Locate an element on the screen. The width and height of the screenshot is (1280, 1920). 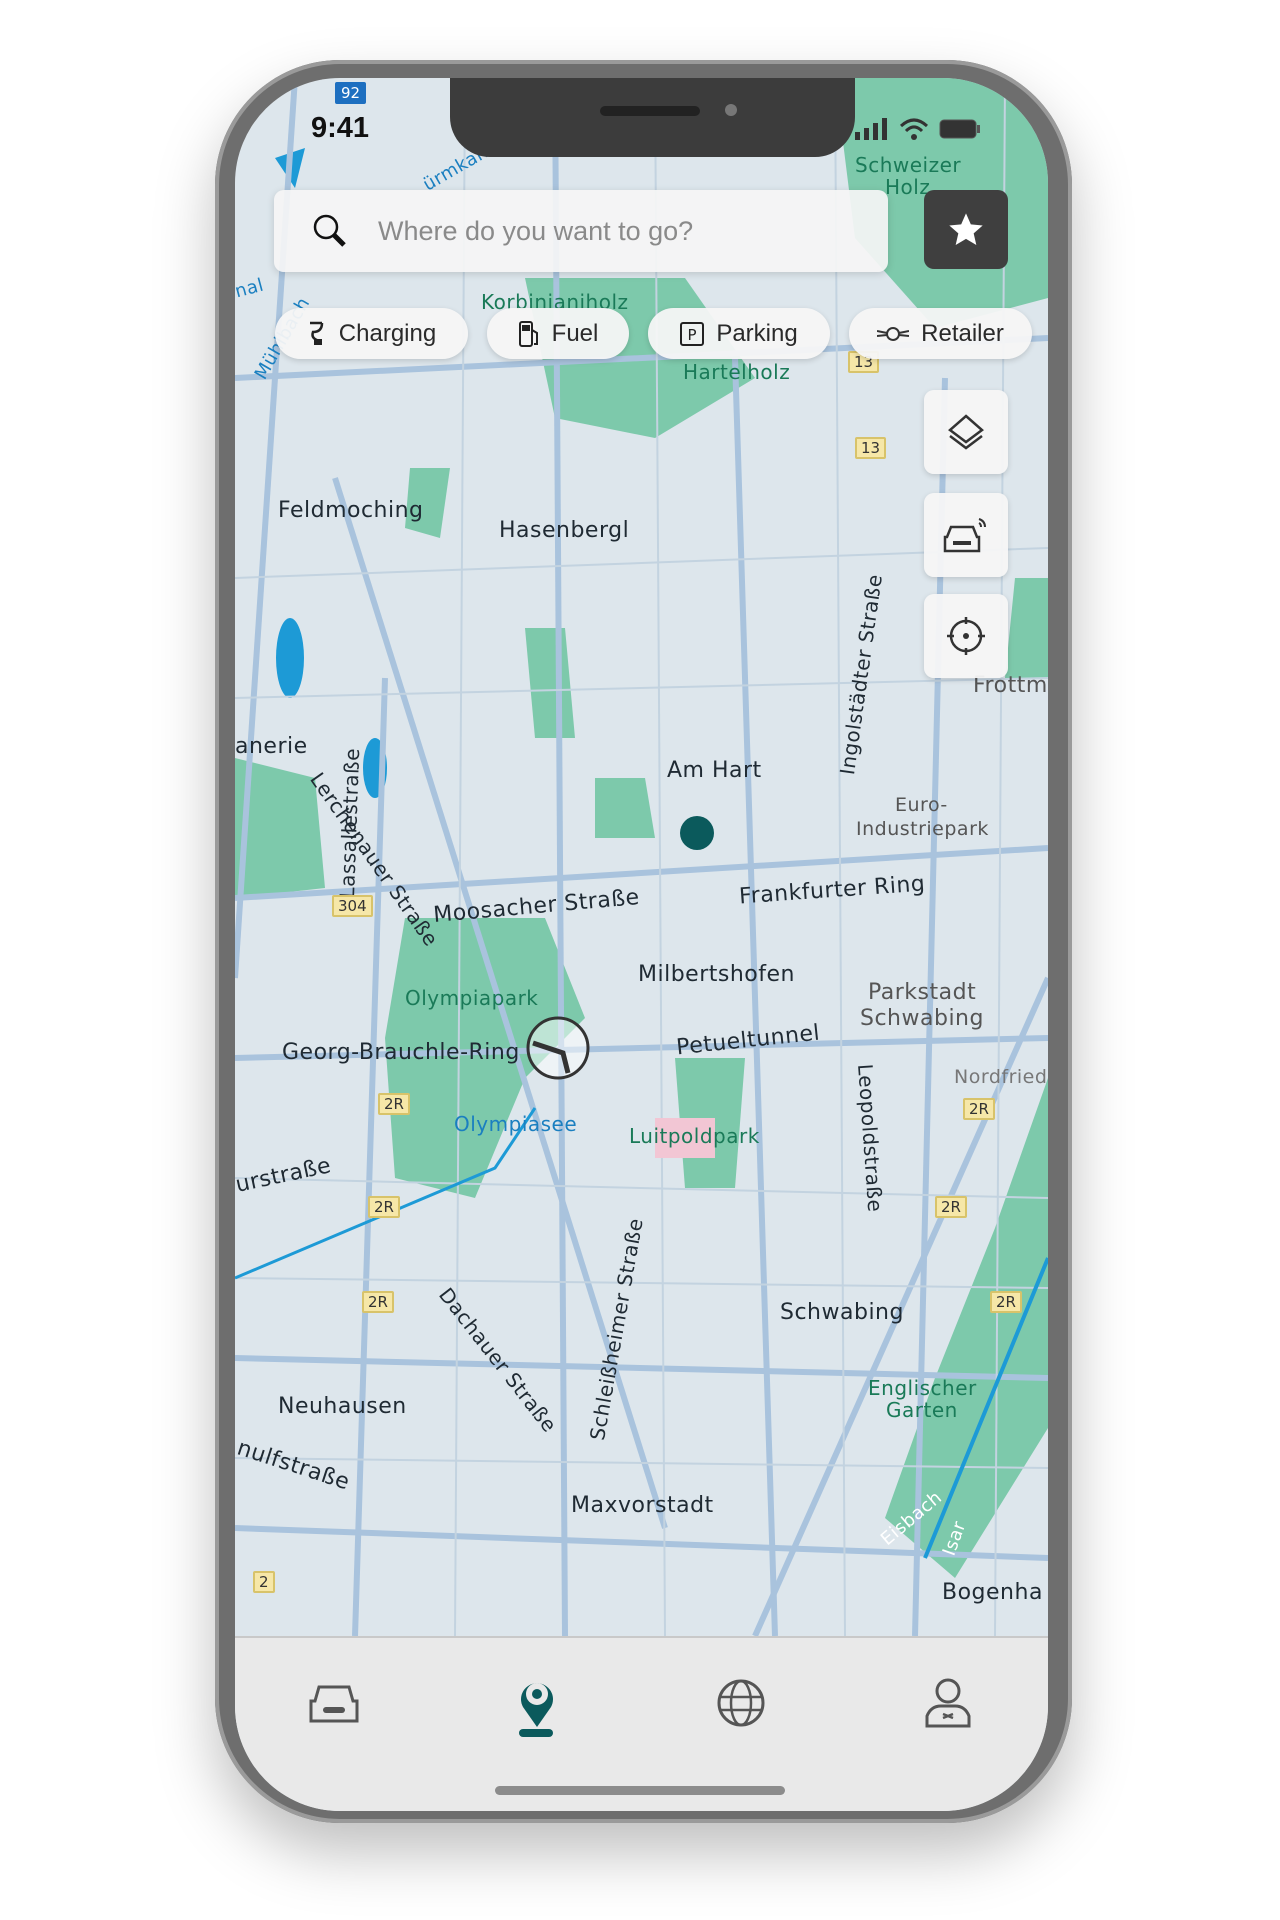
user-icon is located at coordinates (948, 1703).